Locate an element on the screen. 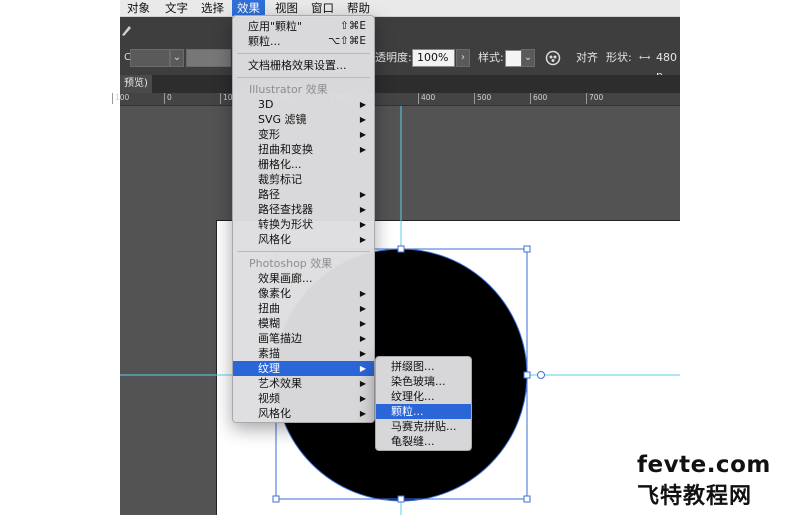  menu-item-artistic: 艺术效果 ▶ is located at coordinates (303, 383).